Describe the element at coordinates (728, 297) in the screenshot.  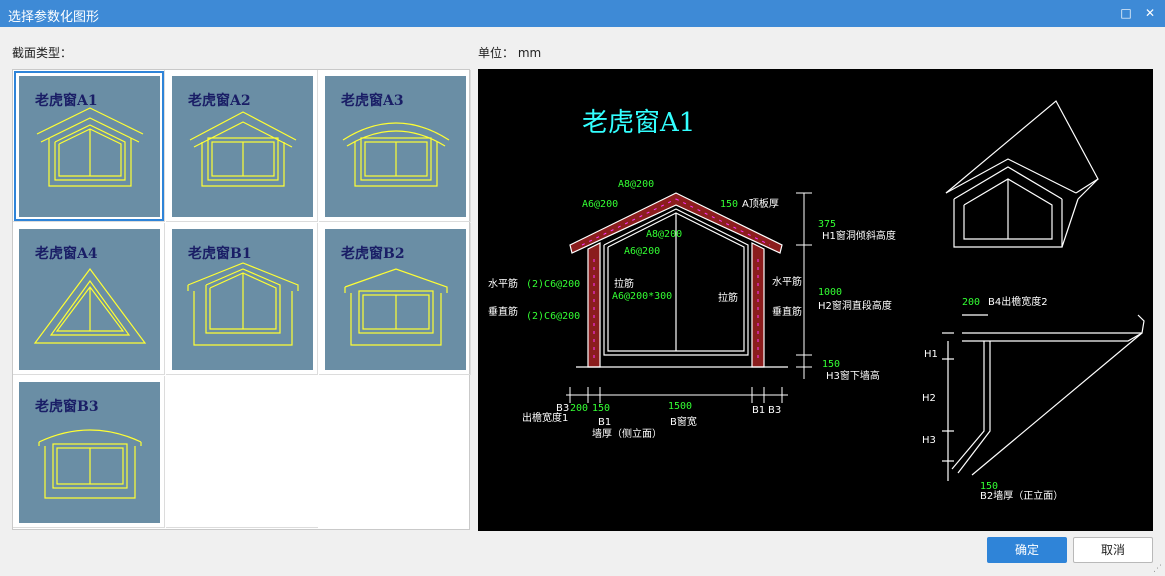
I see `lbl-lajin-r: 拉筋` at that location.